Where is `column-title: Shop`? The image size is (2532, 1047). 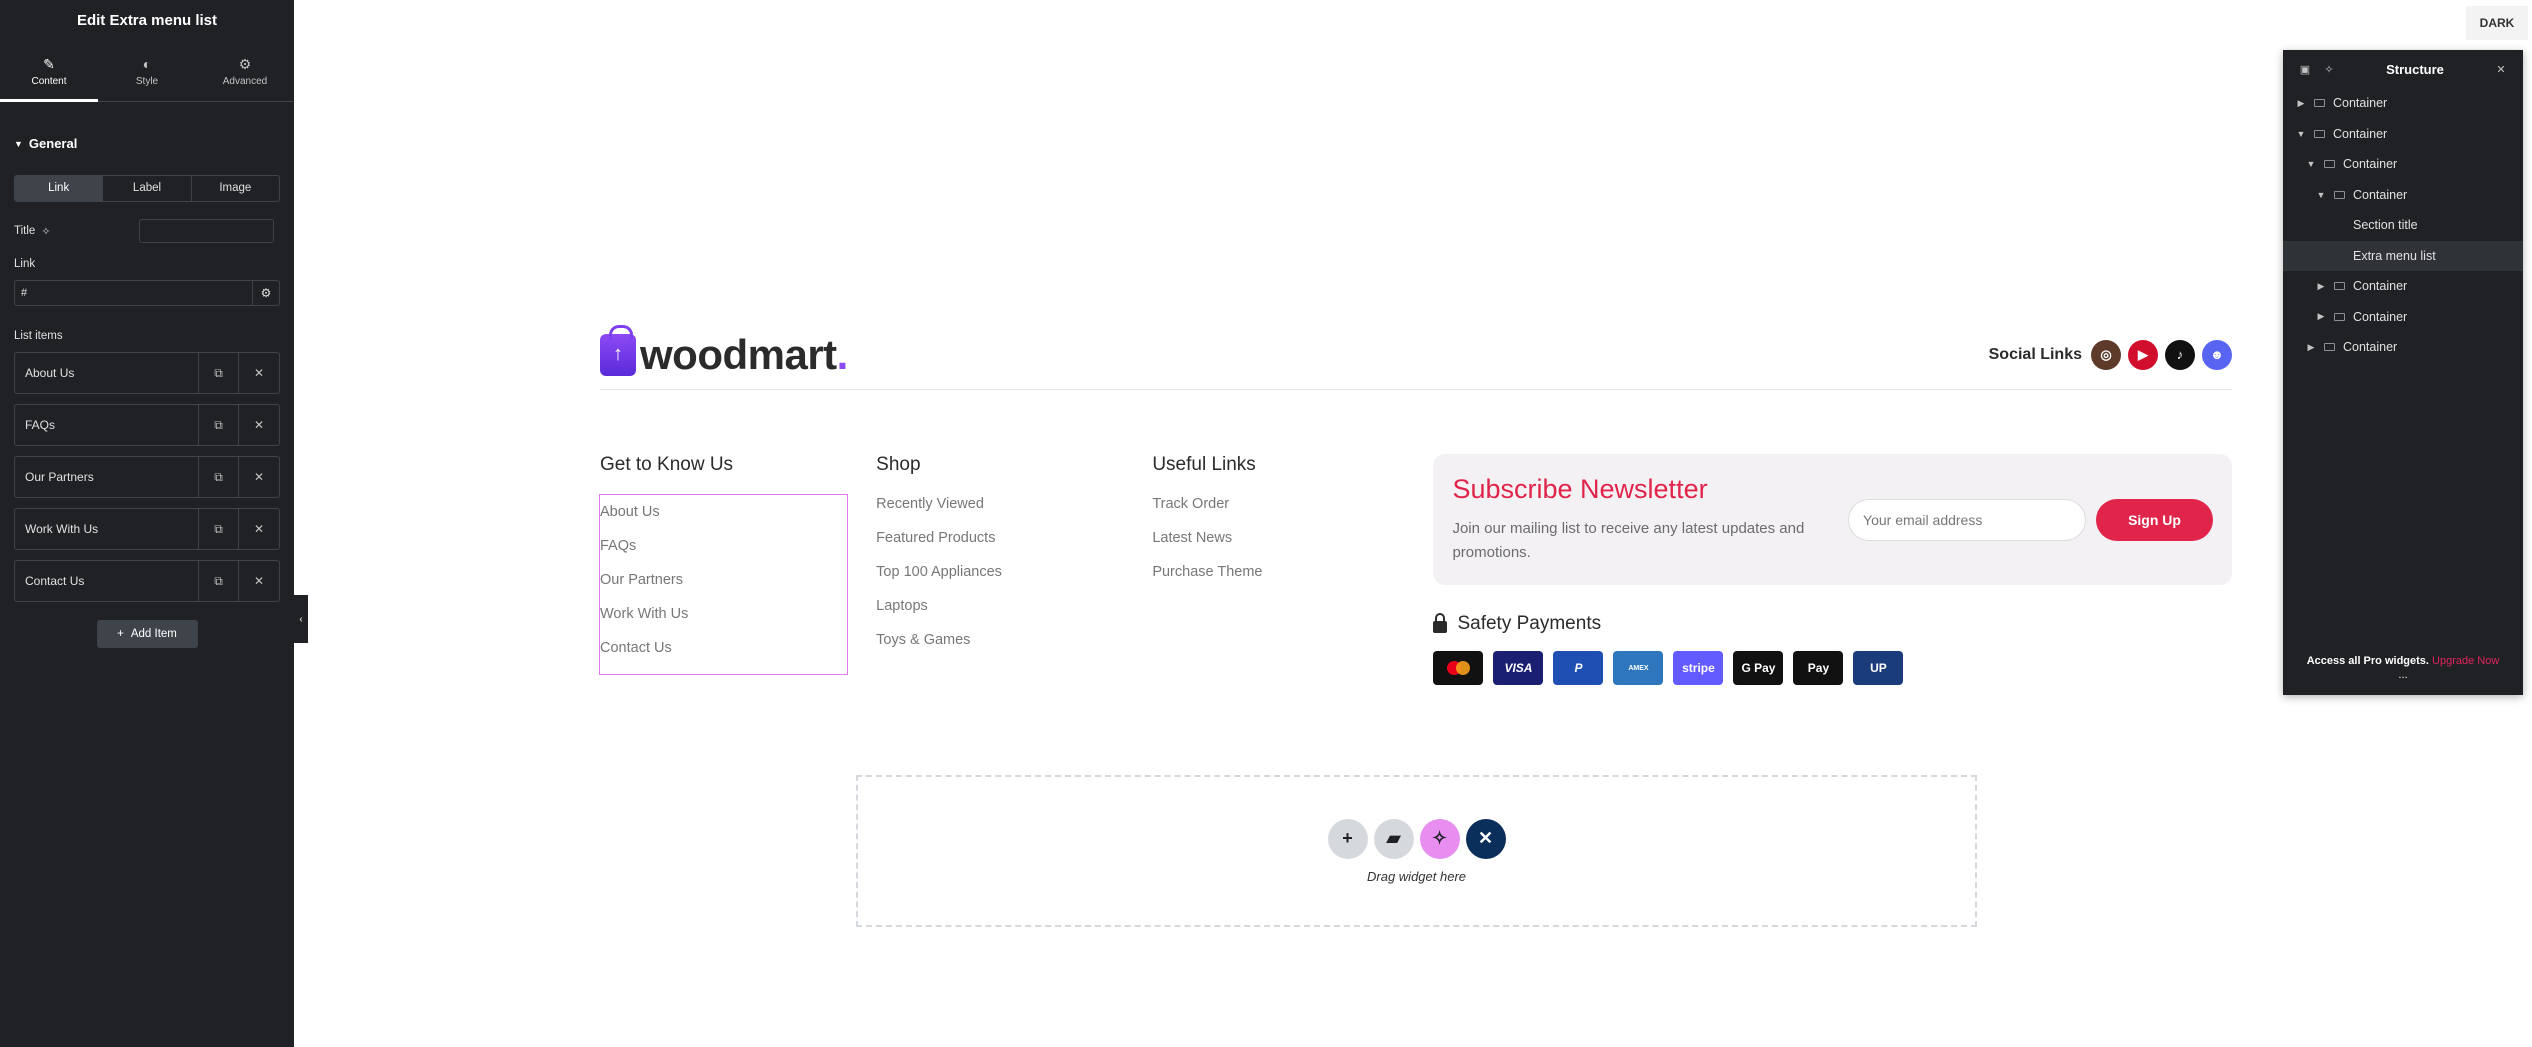 column-title: Shop is located at coordinates (898, 464).